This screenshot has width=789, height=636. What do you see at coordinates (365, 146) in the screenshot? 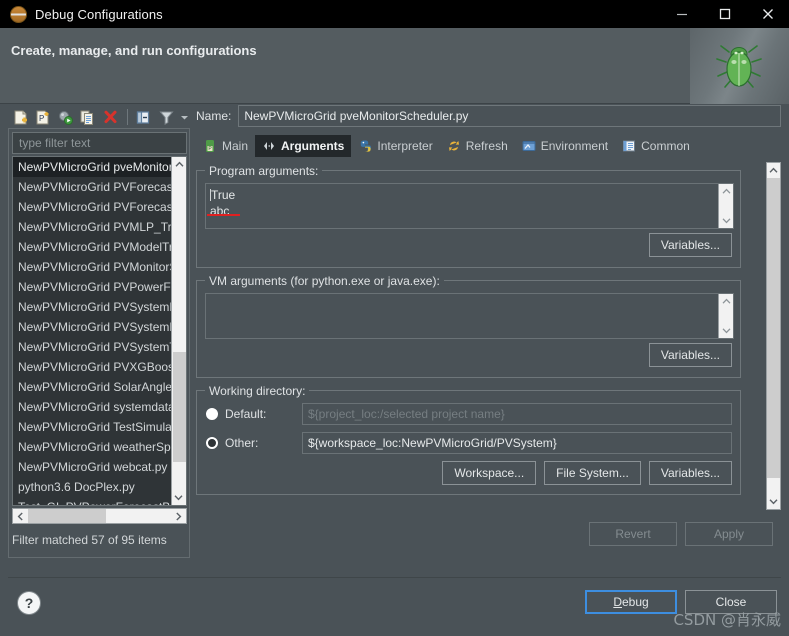
I see `python-interpreter-icon` at bounding box center [365, 146].